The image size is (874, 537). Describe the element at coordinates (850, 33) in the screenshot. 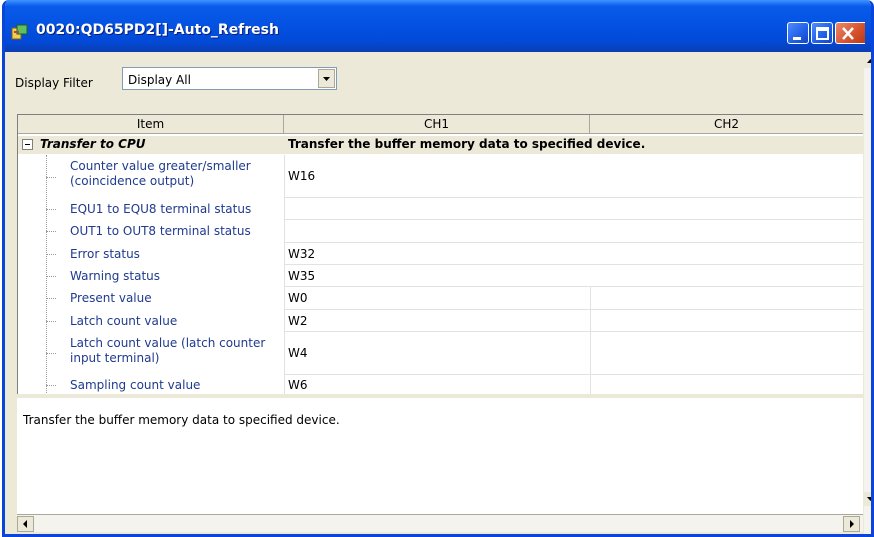

I see `close-button` at that location.